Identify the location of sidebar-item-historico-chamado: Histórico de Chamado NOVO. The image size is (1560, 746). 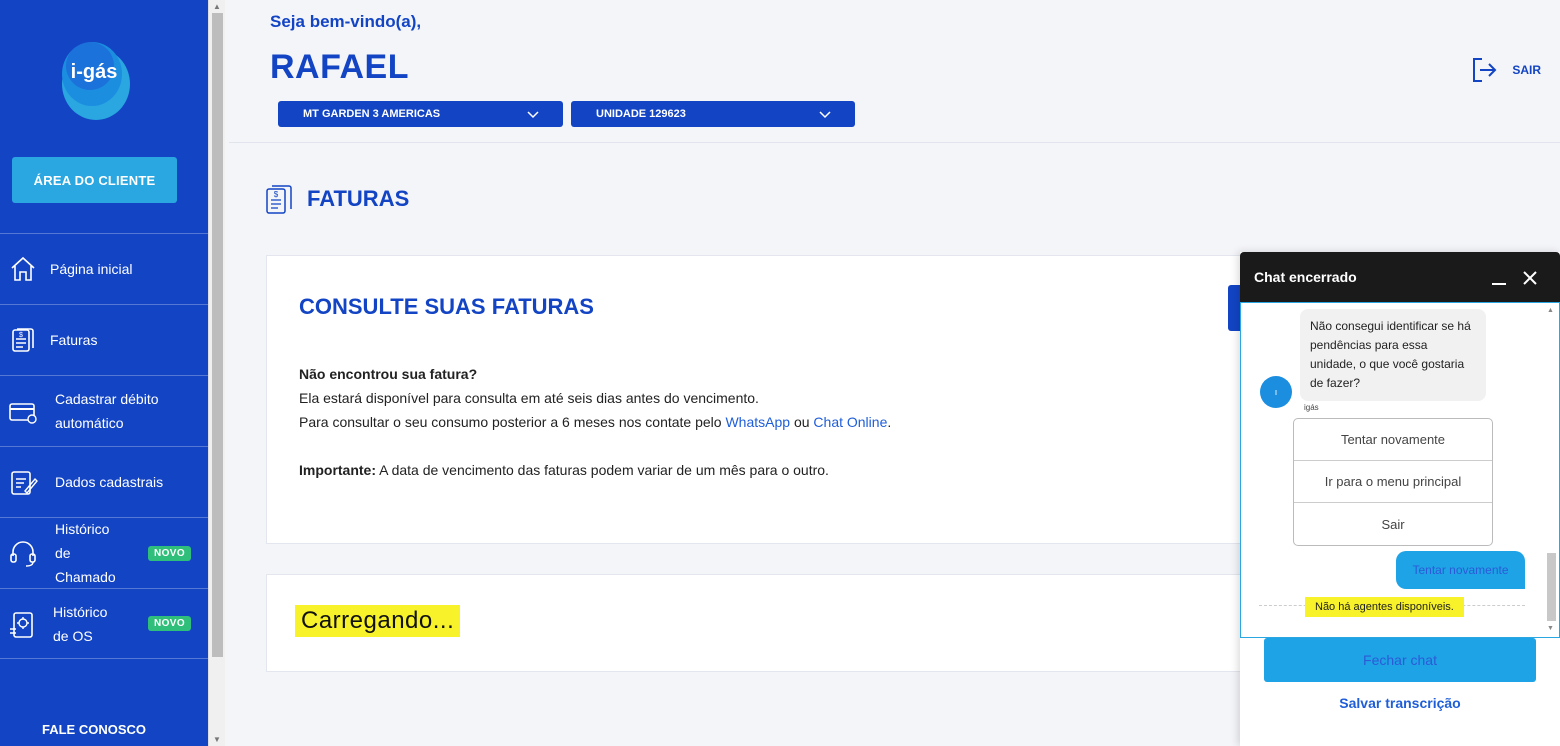
(104, 552).